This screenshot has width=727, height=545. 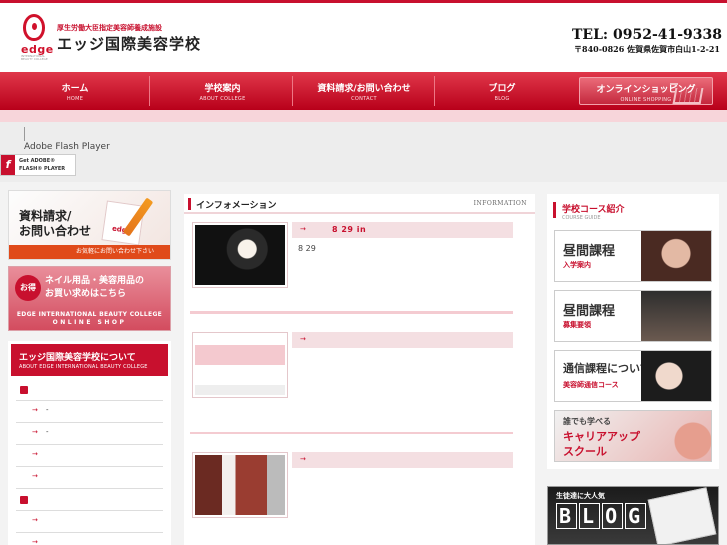 I want to click on nav-contact: 資料請求/お問い合わせ CONTACT, so click(x=364, y=91).